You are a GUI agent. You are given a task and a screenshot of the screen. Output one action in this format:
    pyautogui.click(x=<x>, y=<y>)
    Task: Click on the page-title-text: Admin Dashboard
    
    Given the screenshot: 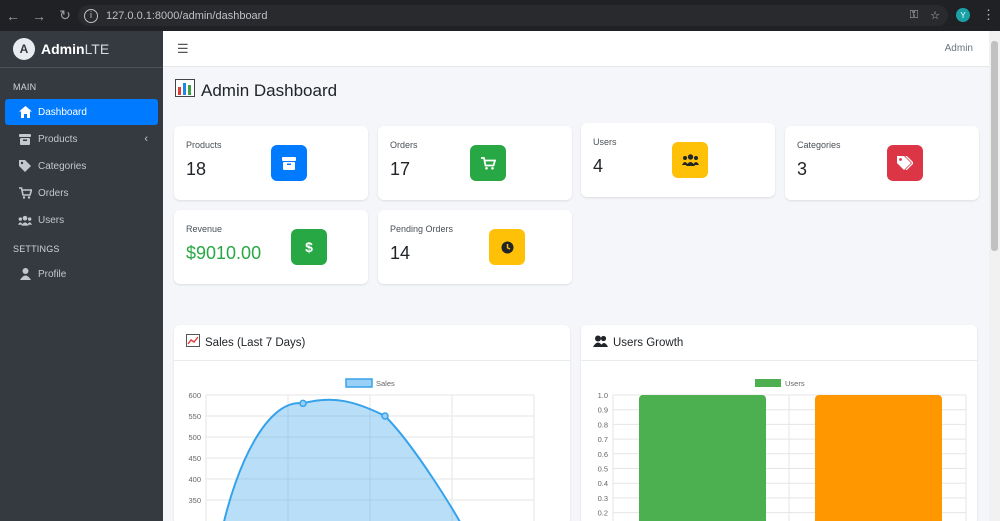 What is the action you would take?
    pyautogui.click(x=269, y=90)
    